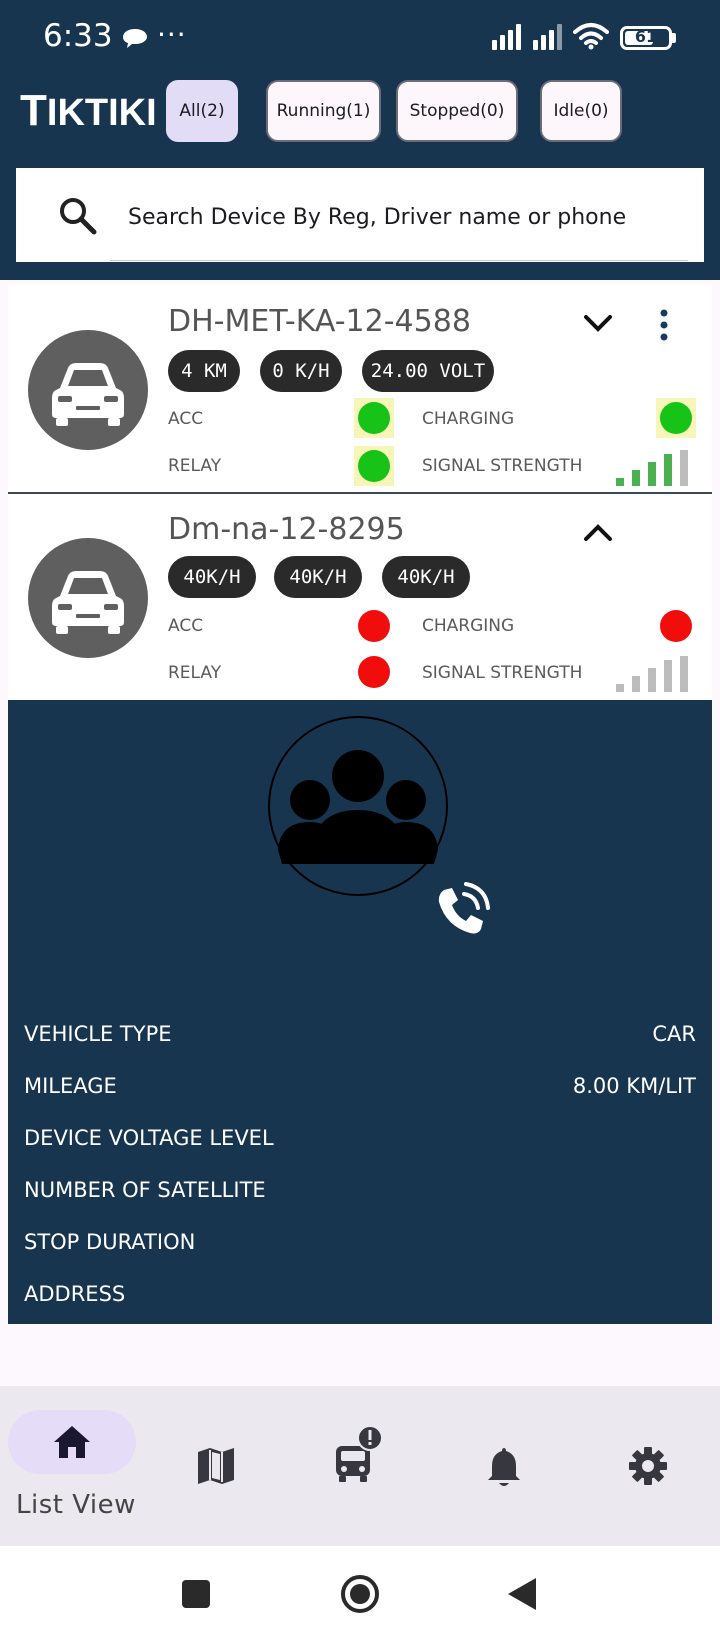 The height and width of the screenshot is (1640, 720). What do you see at coordinates (98, 1034) in the screenshot?
I see `detail-label: VEHICLE TYPE` at bounding box center [98, 1034].